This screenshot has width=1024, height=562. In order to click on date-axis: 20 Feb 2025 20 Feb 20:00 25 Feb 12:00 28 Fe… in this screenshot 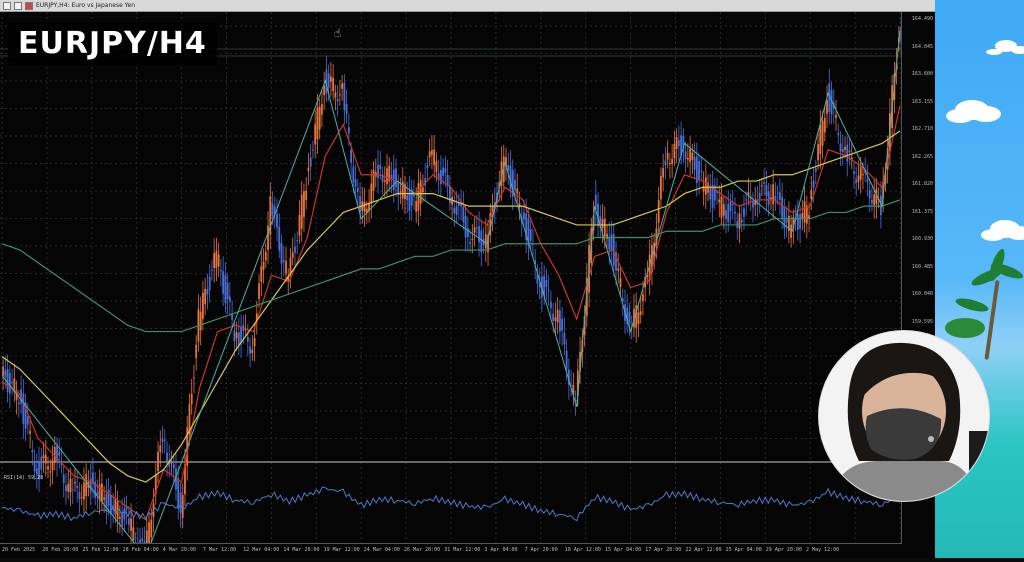, I will do `click(451, 550)`.